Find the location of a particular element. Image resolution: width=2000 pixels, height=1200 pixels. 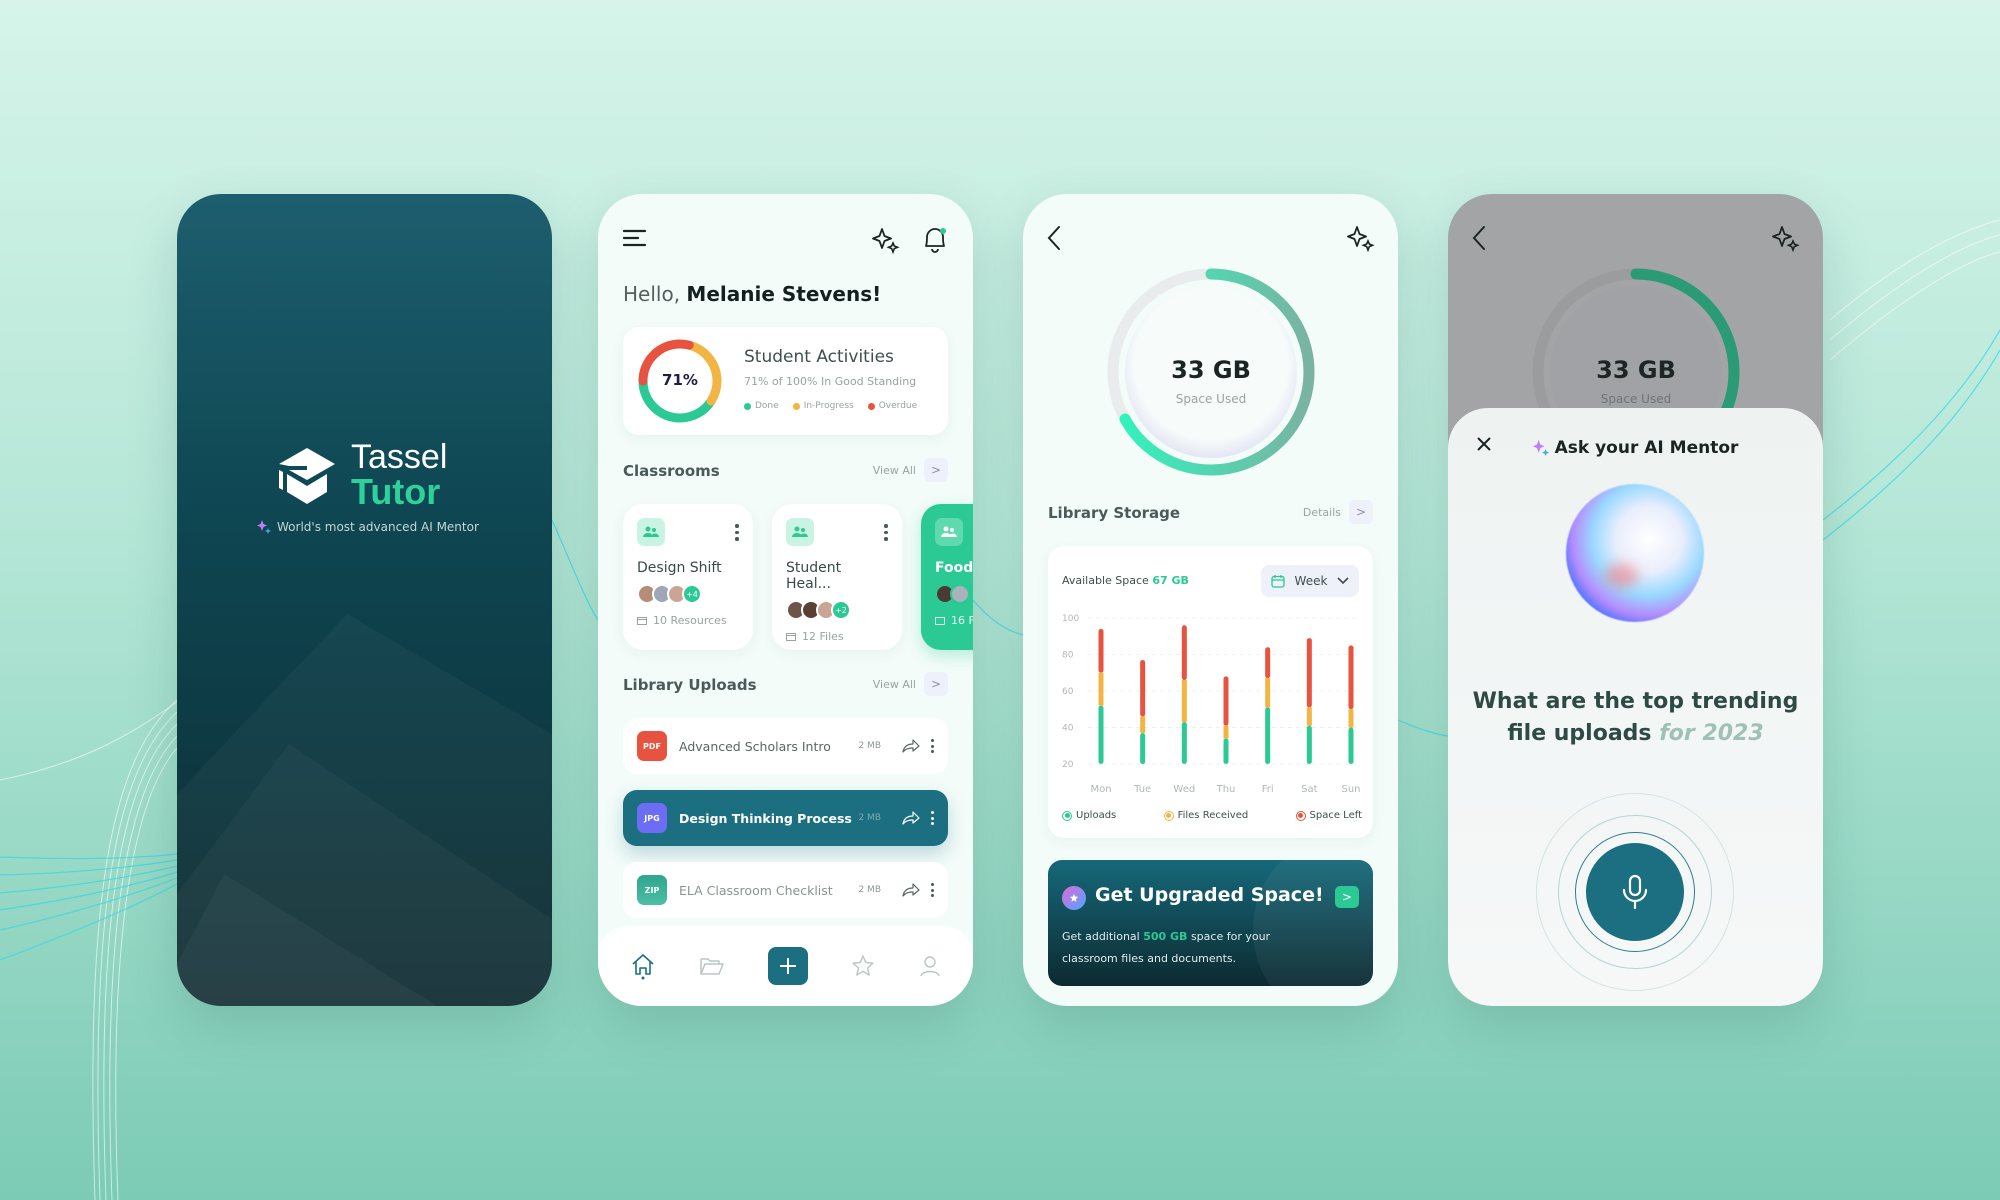

x-tick-label: Mon is located at coordinates (1100, 789).